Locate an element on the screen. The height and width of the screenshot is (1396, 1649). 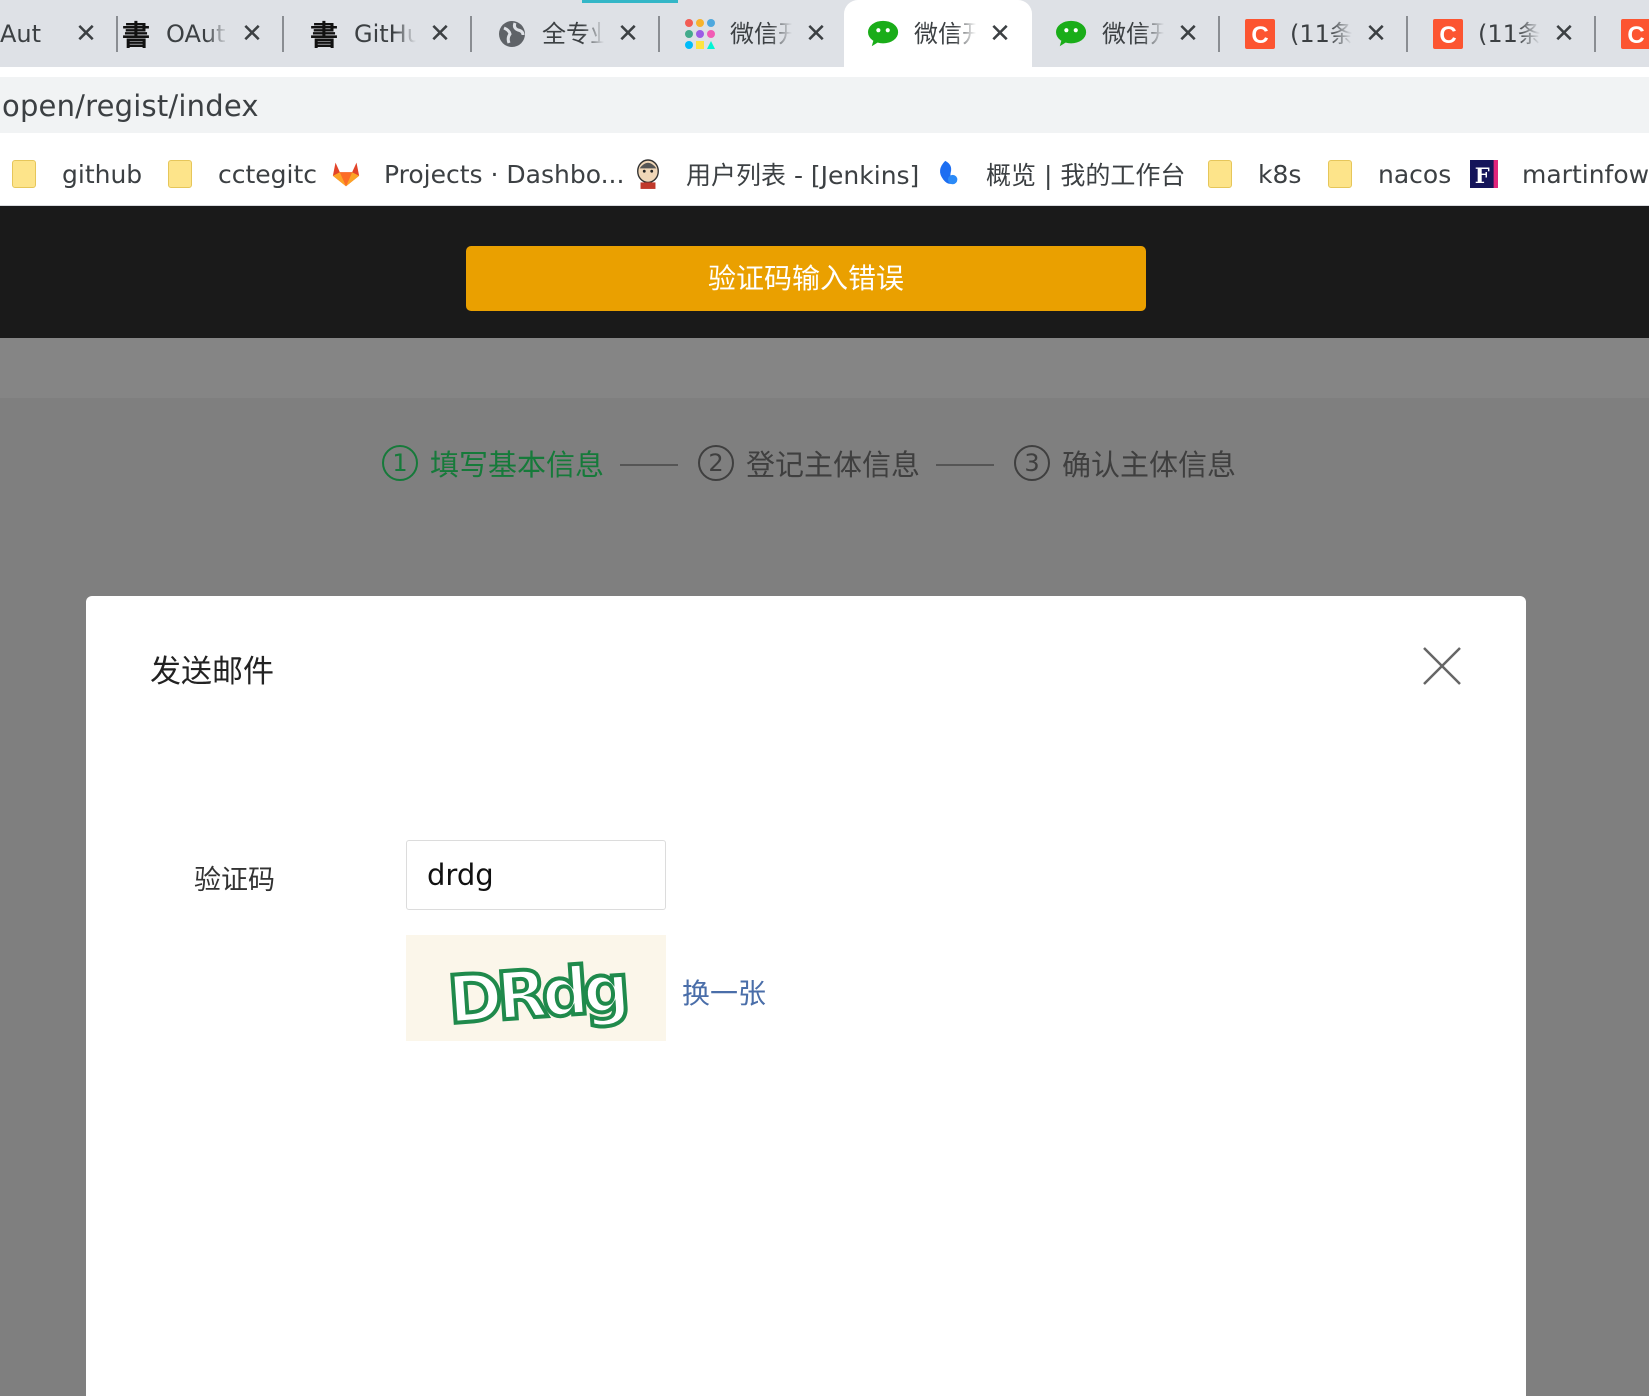
page-header-bar: 验证码输入错误 is located at coordinates (824, 272).